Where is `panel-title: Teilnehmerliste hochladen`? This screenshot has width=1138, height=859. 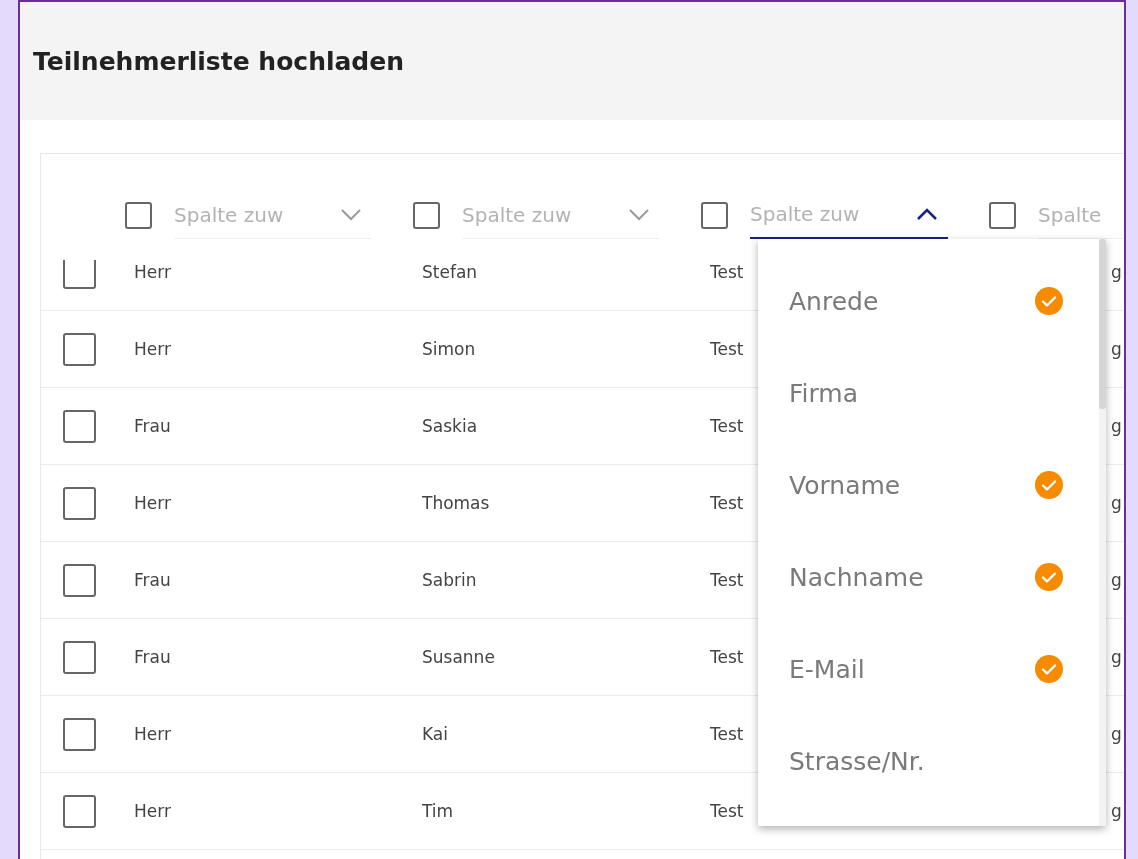 panel-title: Teilnehmerliste hochladen is located at coordinates (219, 61).